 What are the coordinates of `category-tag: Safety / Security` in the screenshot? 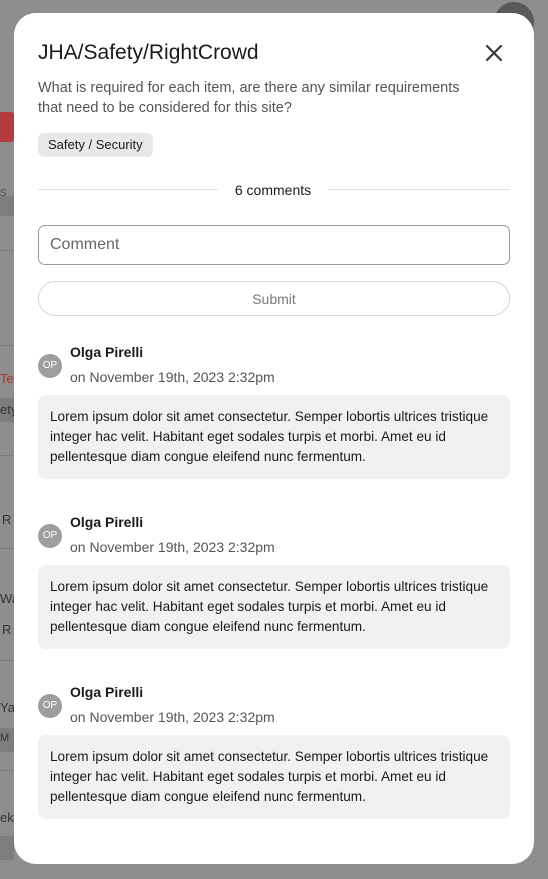 It's located at (95, 145).